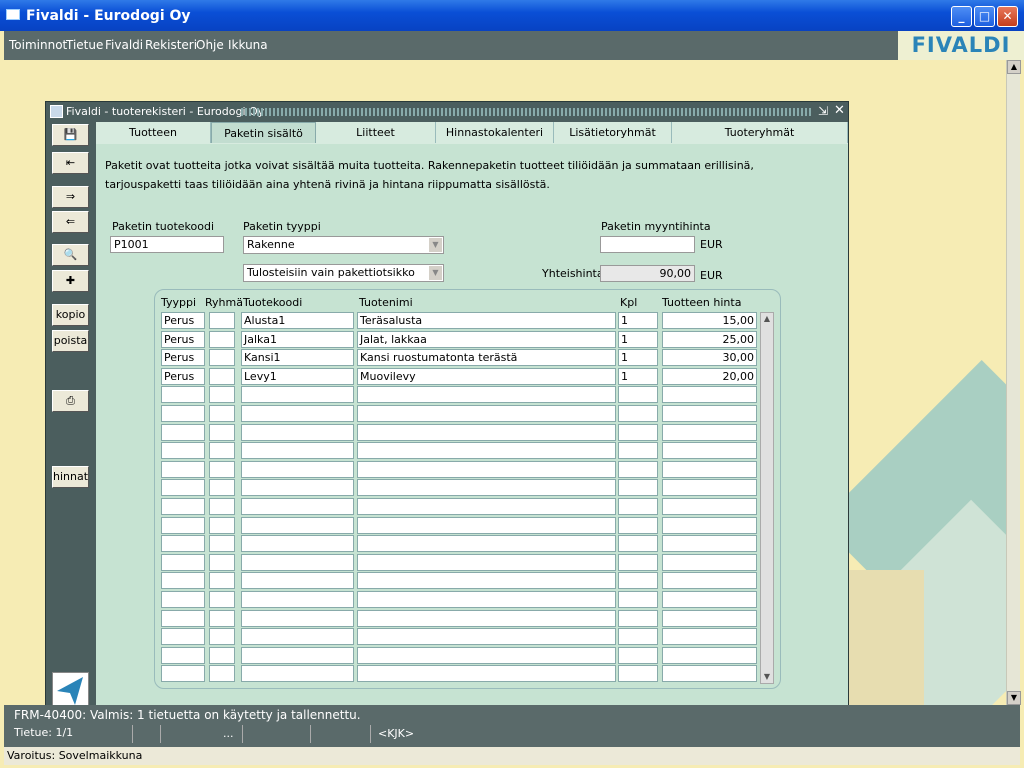  Describe the element at coordinates (70, 341) in the screenshot. I see `delete-button: poista` at that location.